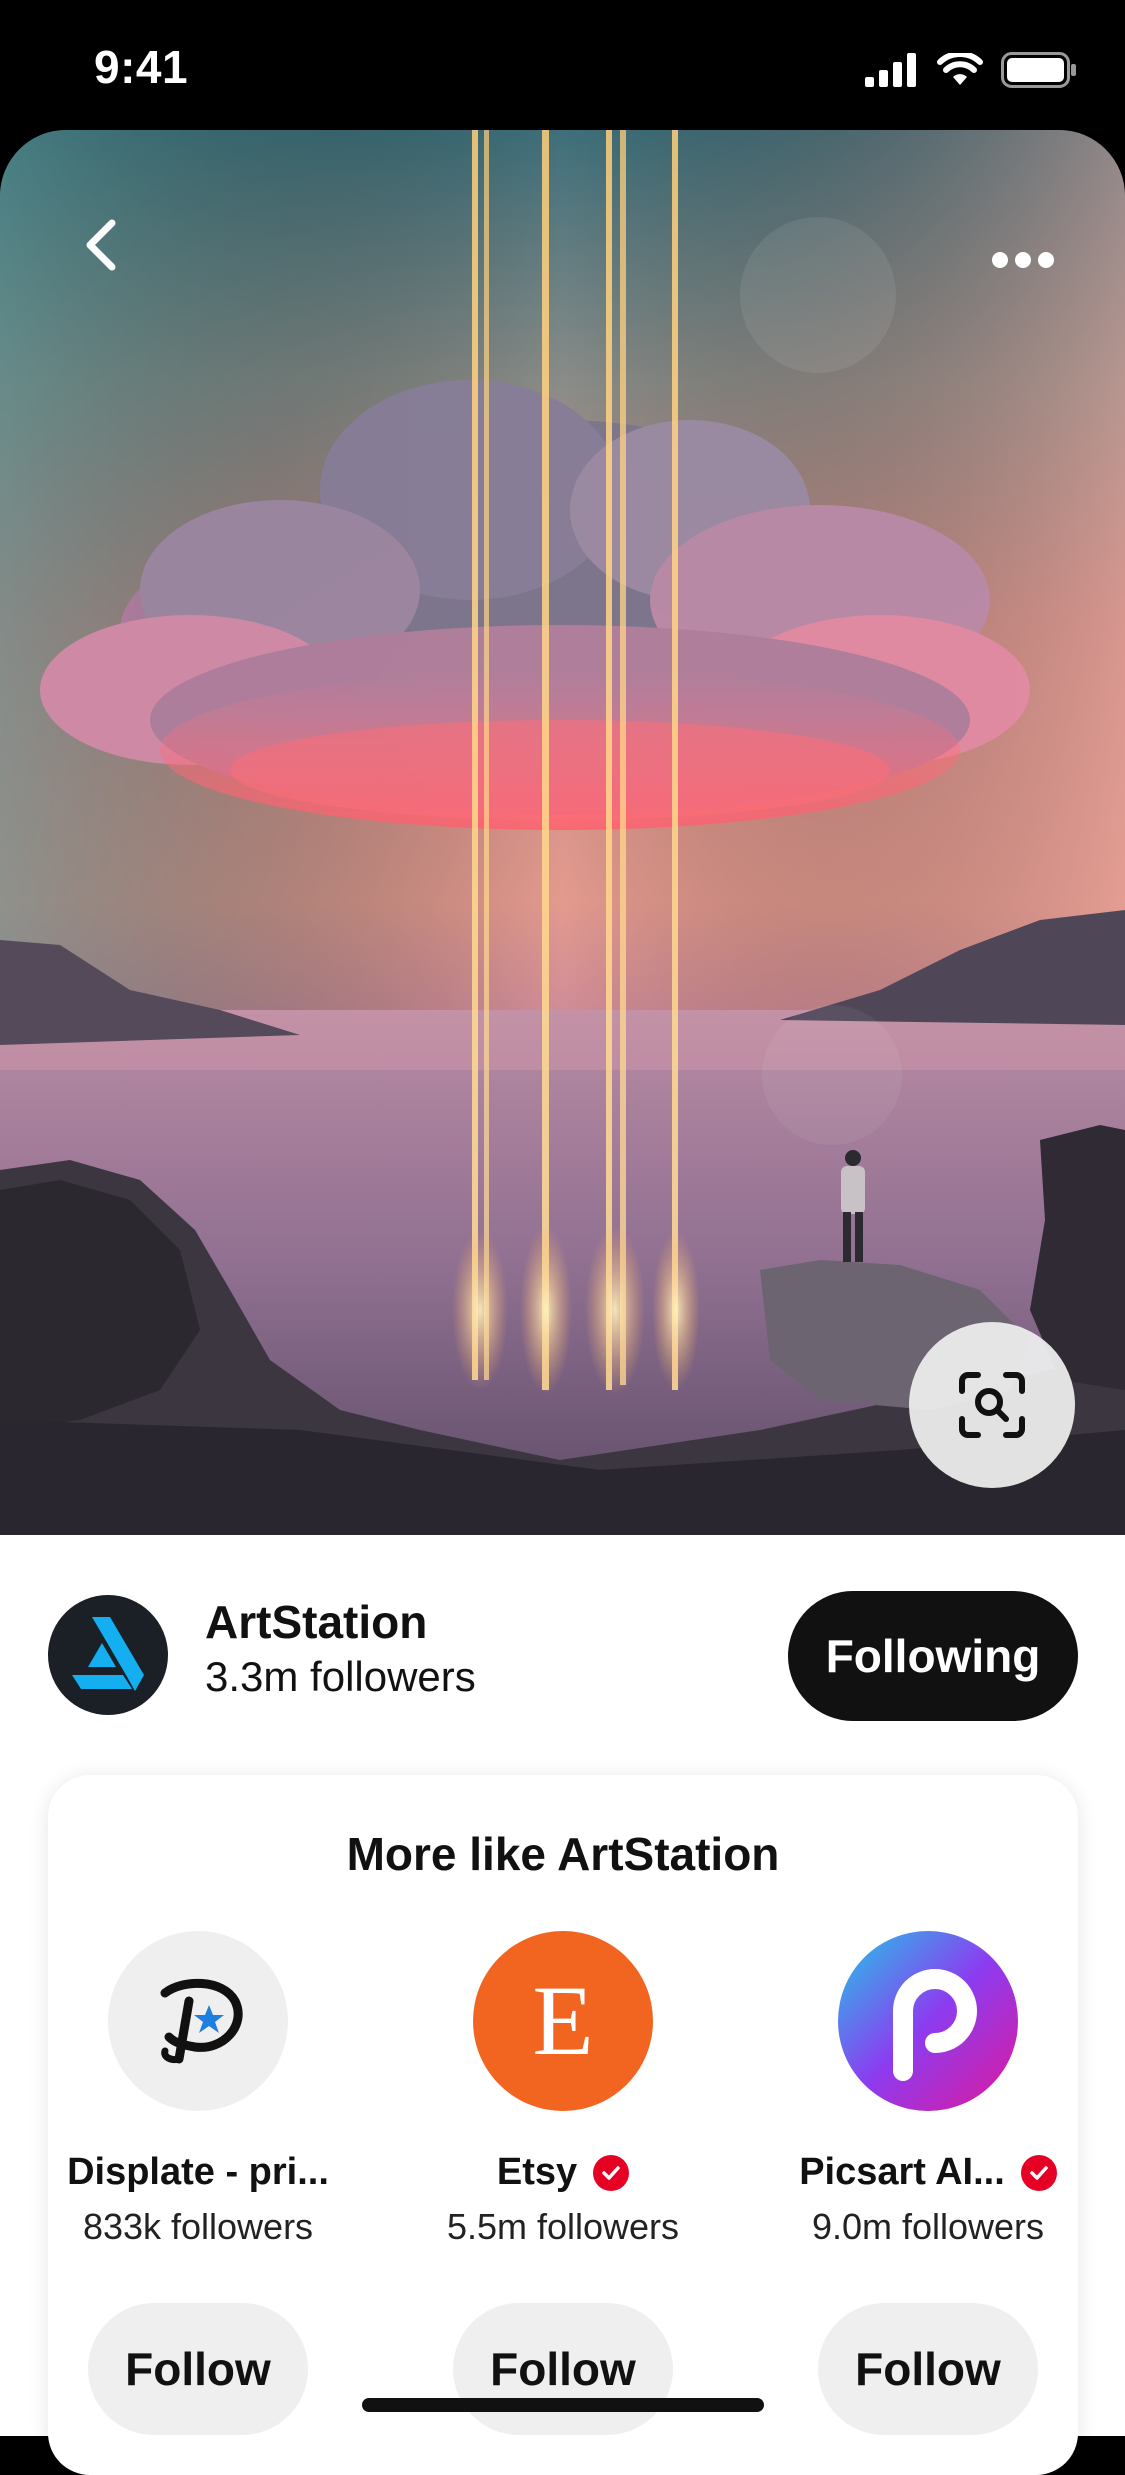 This screenshot has height=2475, width=1125. I want to click on back-button, so click(100, 245).